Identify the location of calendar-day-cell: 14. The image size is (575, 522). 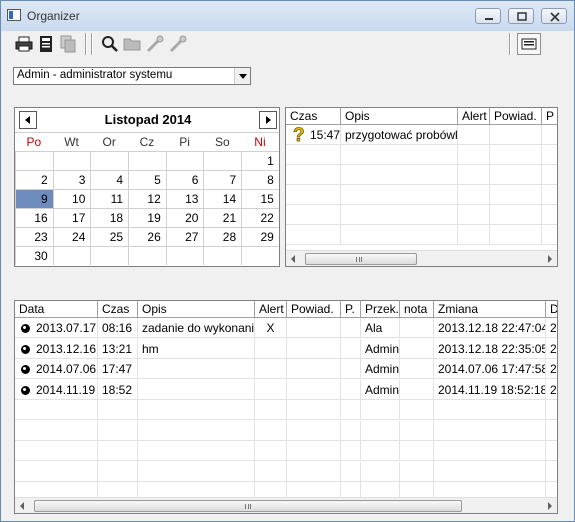
(222, 198).